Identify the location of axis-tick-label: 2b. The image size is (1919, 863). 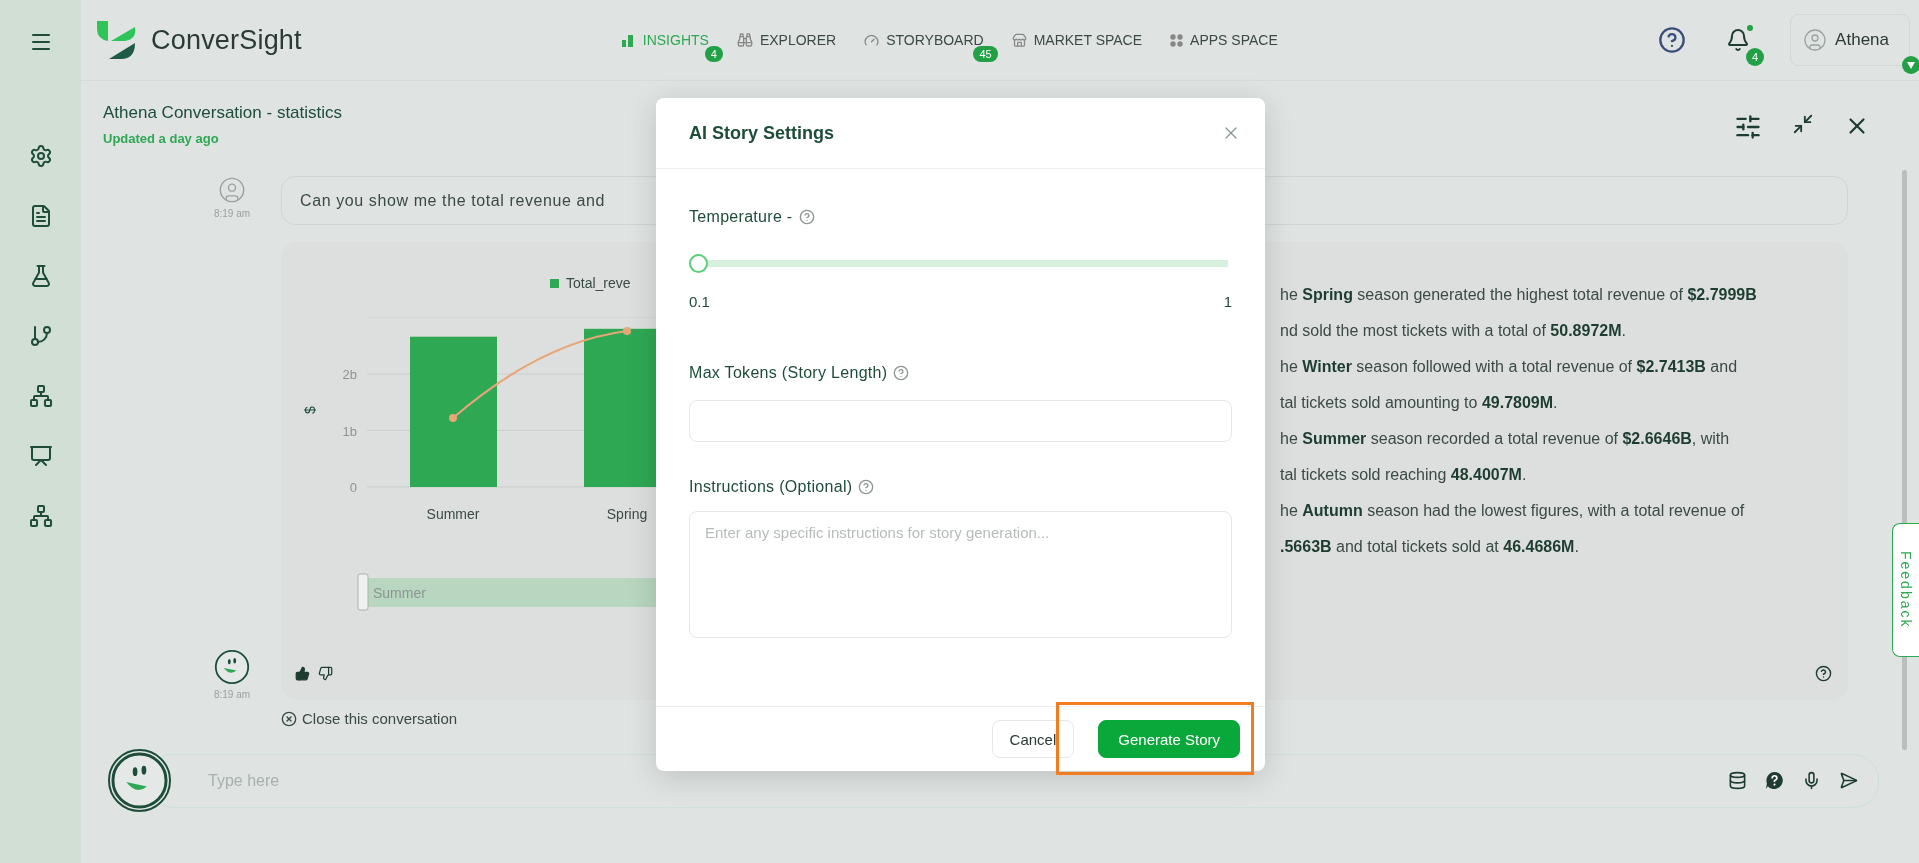
(349, 374).